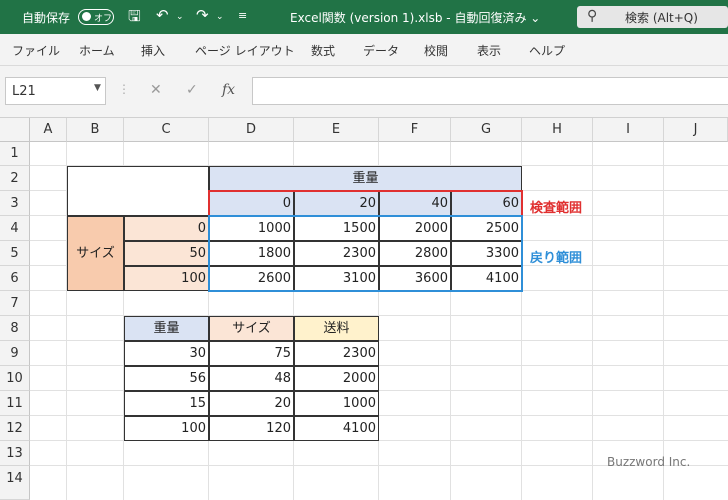  I want to click on table2-header-size: サイズ, so click(251, 328).